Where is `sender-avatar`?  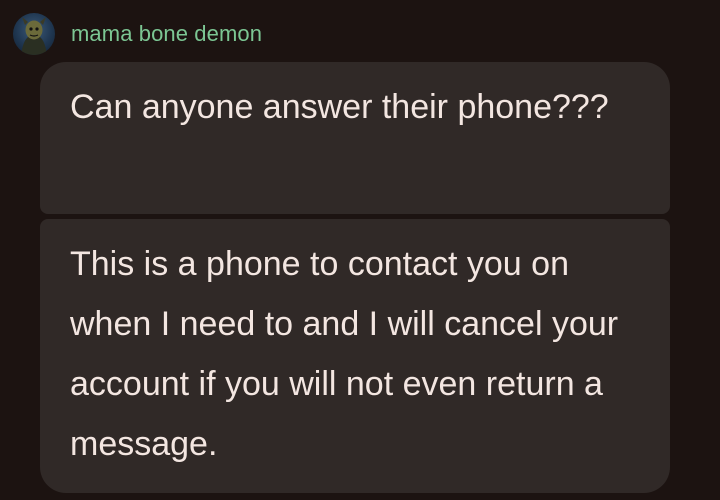 sender-avatar is located at coordinates (34, 34).